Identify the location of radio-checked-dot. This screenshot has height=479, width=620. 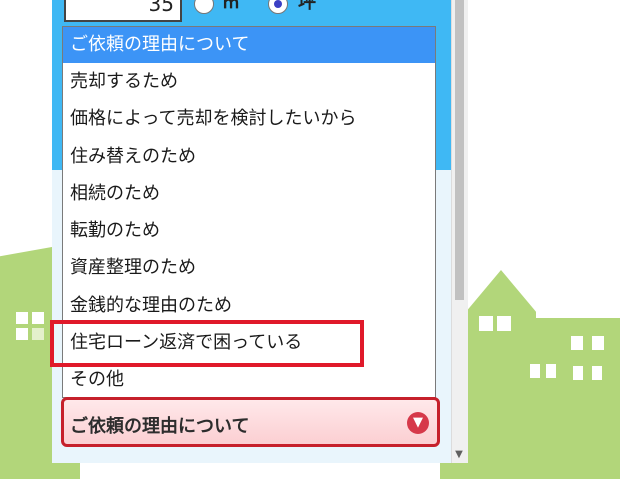
(278, 4).